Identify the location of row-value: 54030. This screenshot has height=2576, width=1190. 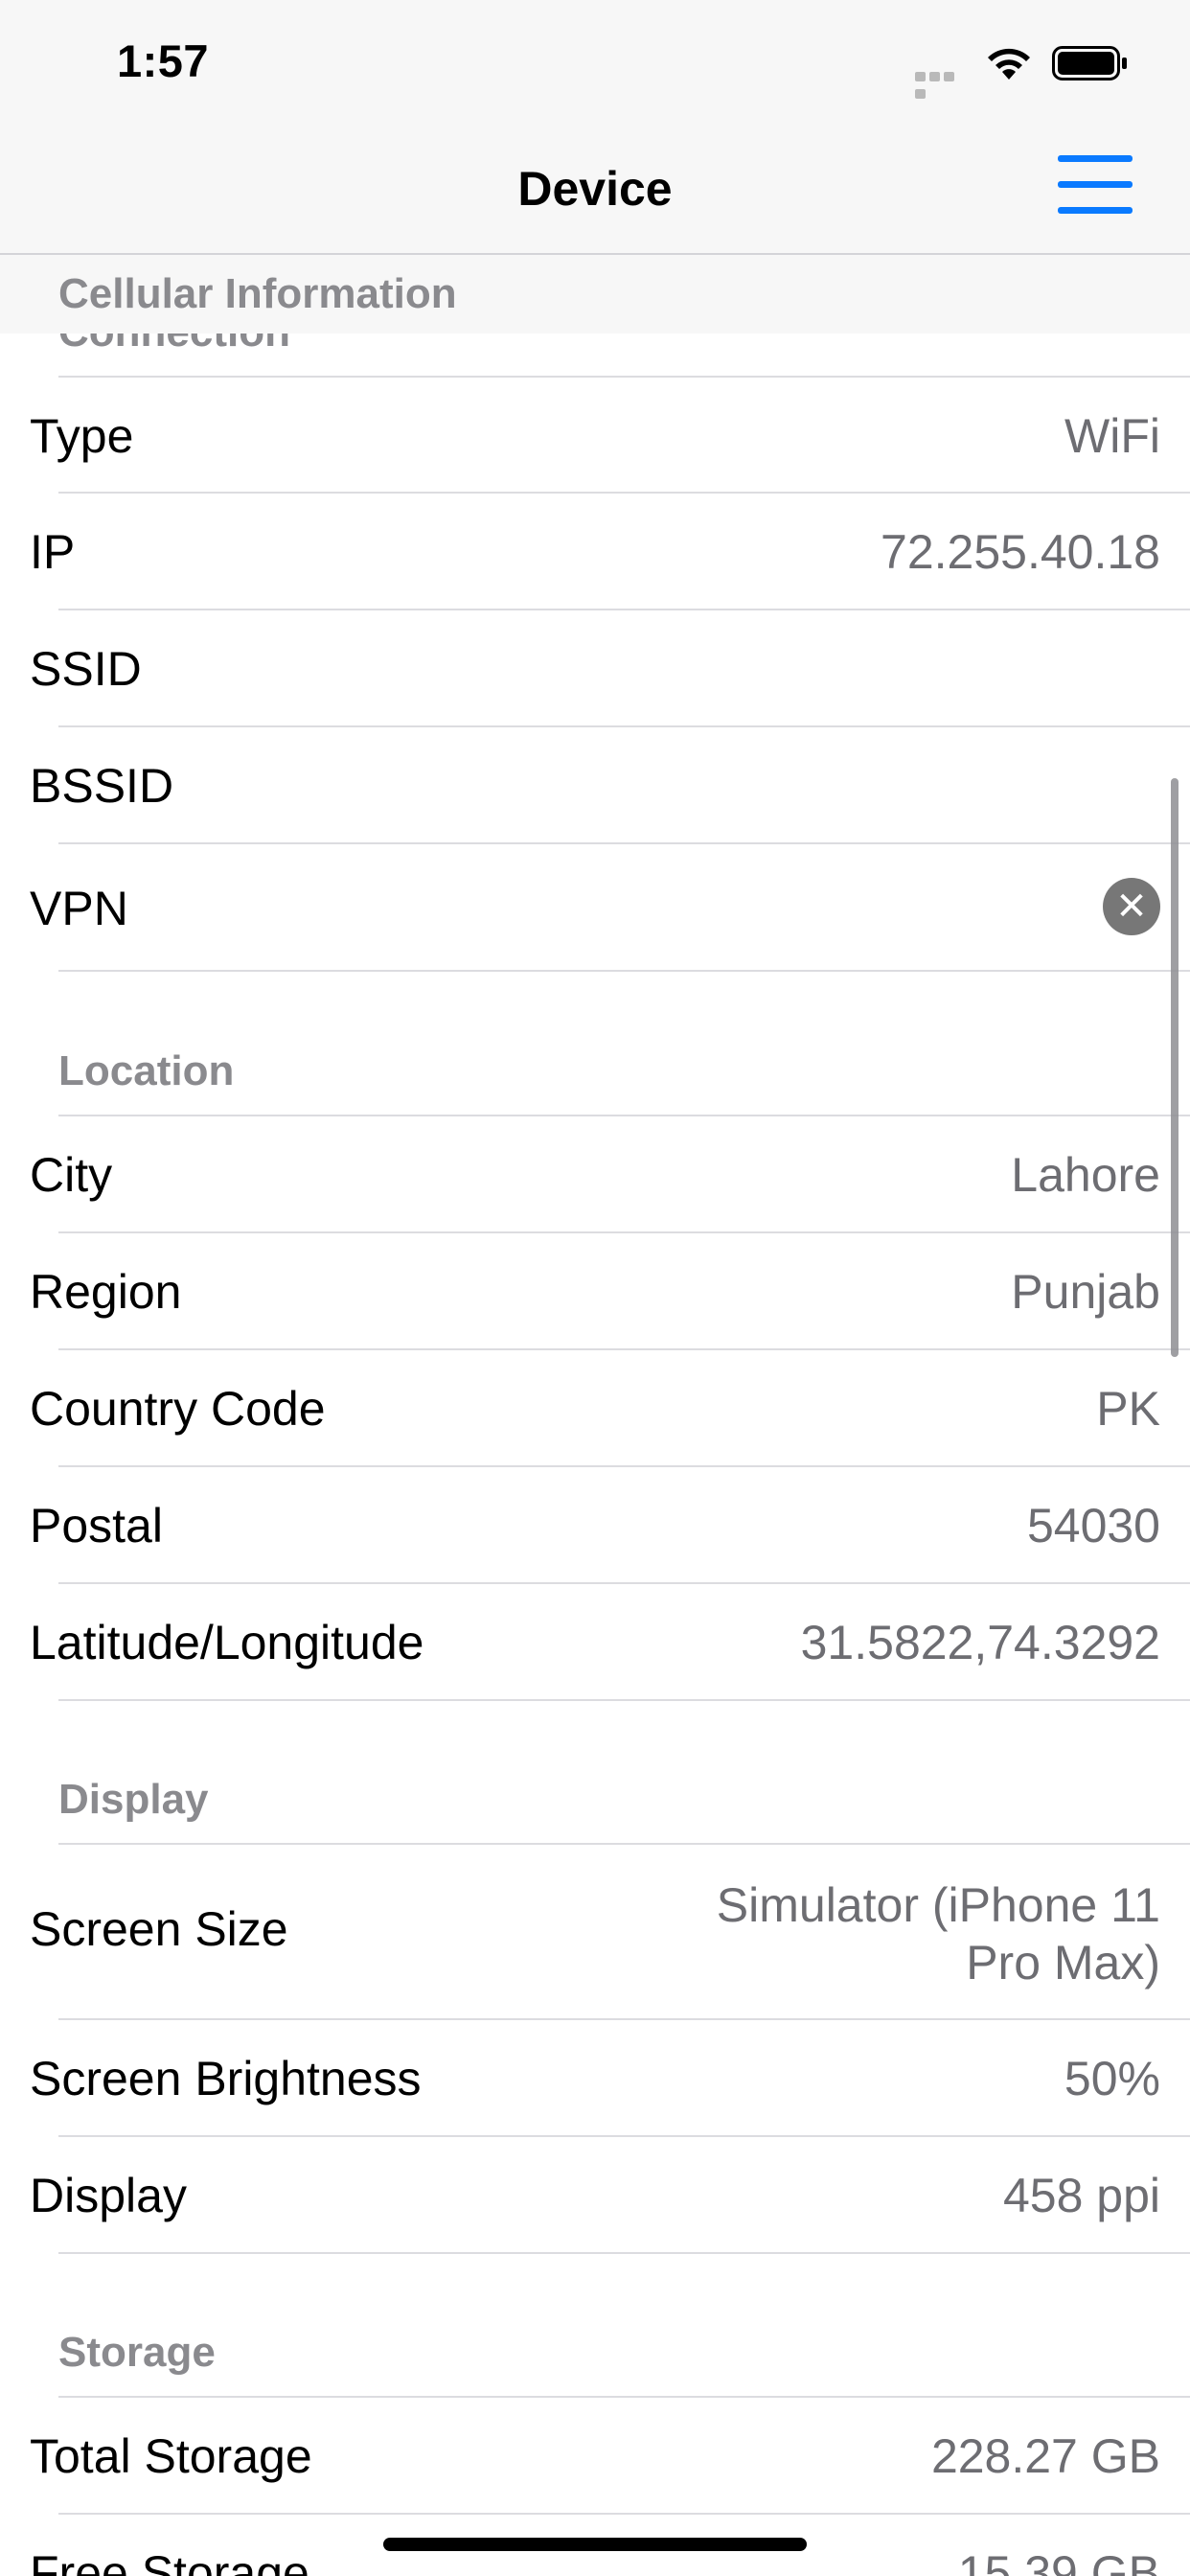
(1093, 1525).